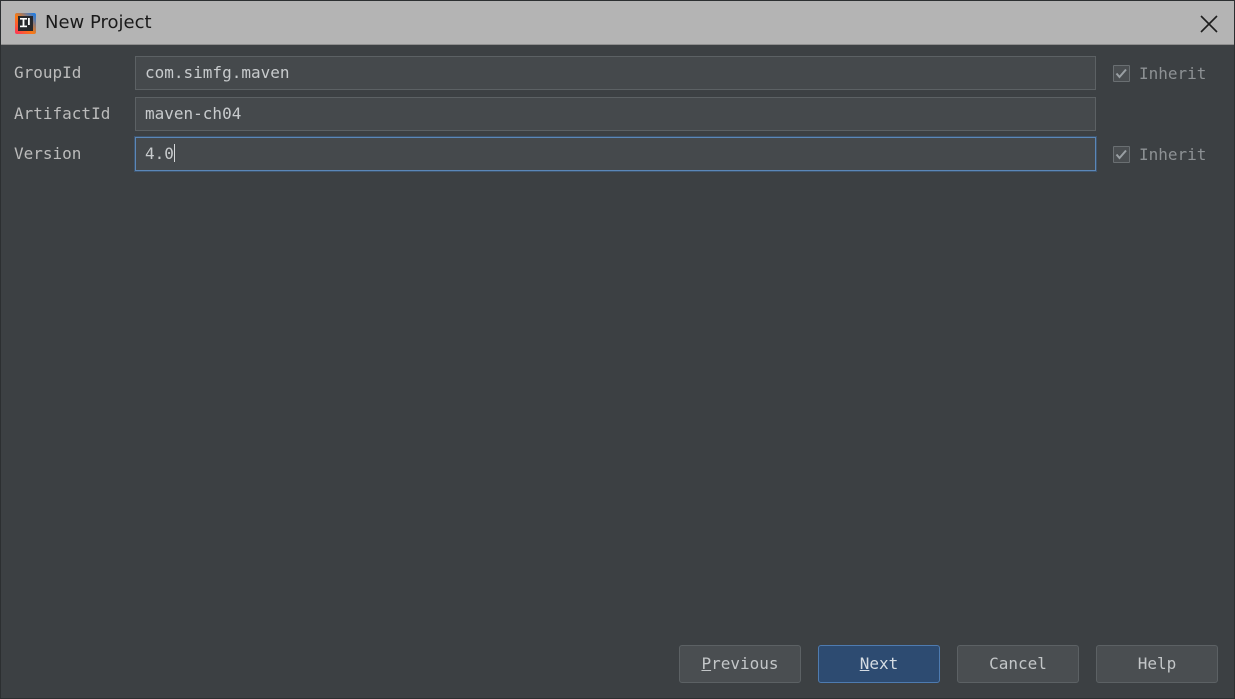  What do you see at coordinates (1173, 73) in the screenshot?
I see `groupid-inherit-label: Inherit` at bounding box center [1173, 73].